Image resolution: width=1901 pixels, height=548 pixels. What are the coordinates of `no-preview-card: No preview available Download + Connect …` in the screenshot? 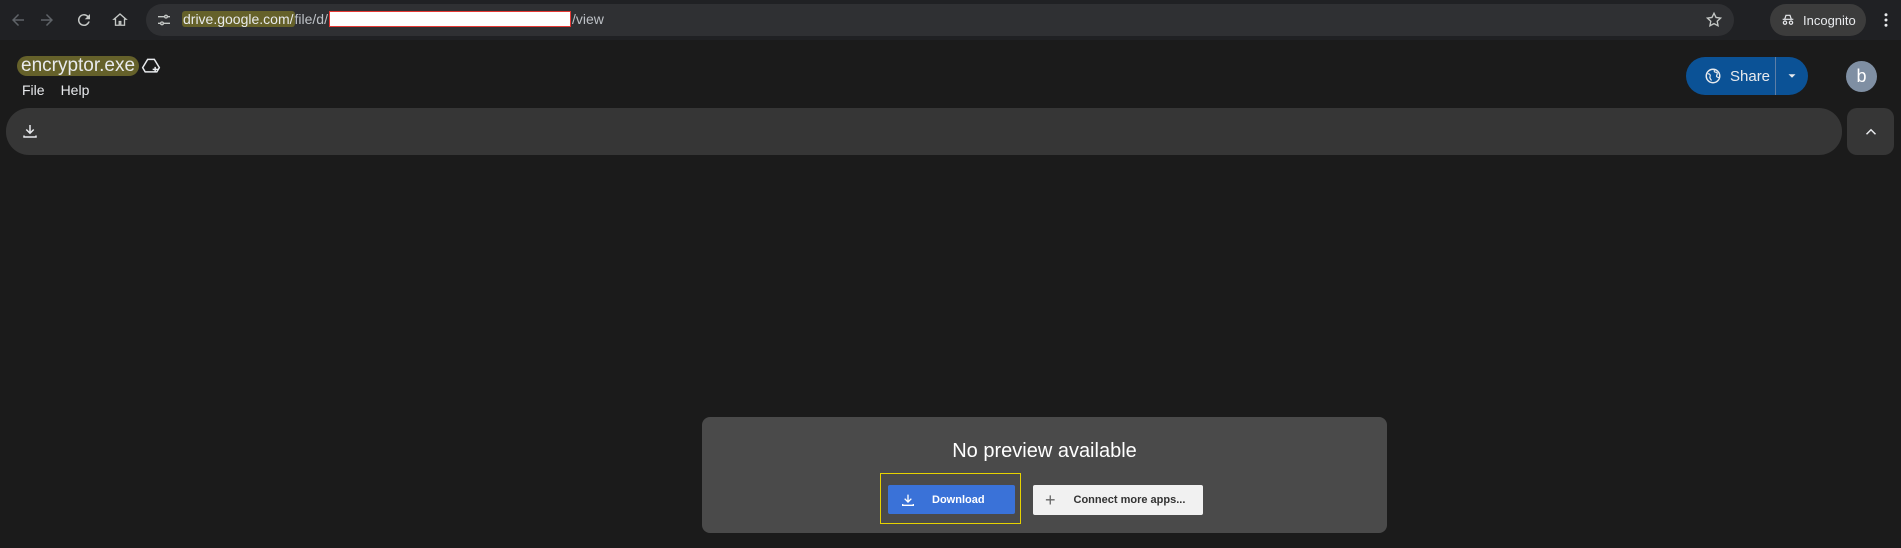 It's located at (1044, 475).